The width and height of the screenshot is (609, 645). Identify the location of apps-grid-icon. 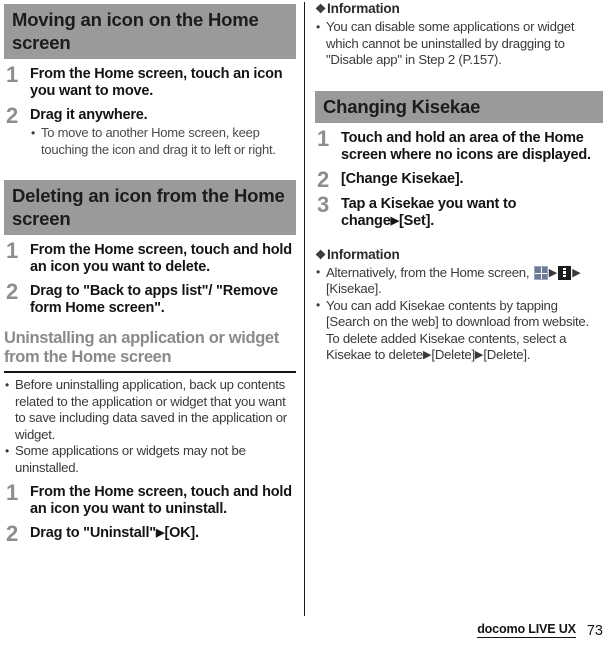
(540, 272).